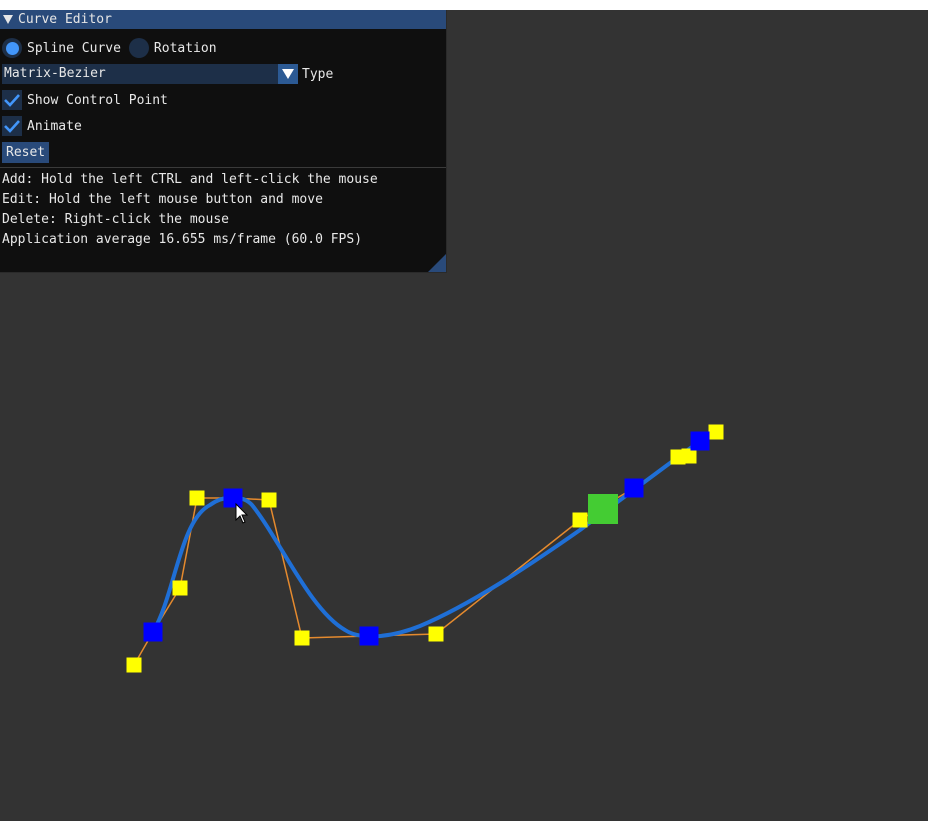 This screenshot has height=821, width=928. Describe the element at coordinates (223, 19) in the screenshot. I see `window-titlebar: Curve Editor` at that location.